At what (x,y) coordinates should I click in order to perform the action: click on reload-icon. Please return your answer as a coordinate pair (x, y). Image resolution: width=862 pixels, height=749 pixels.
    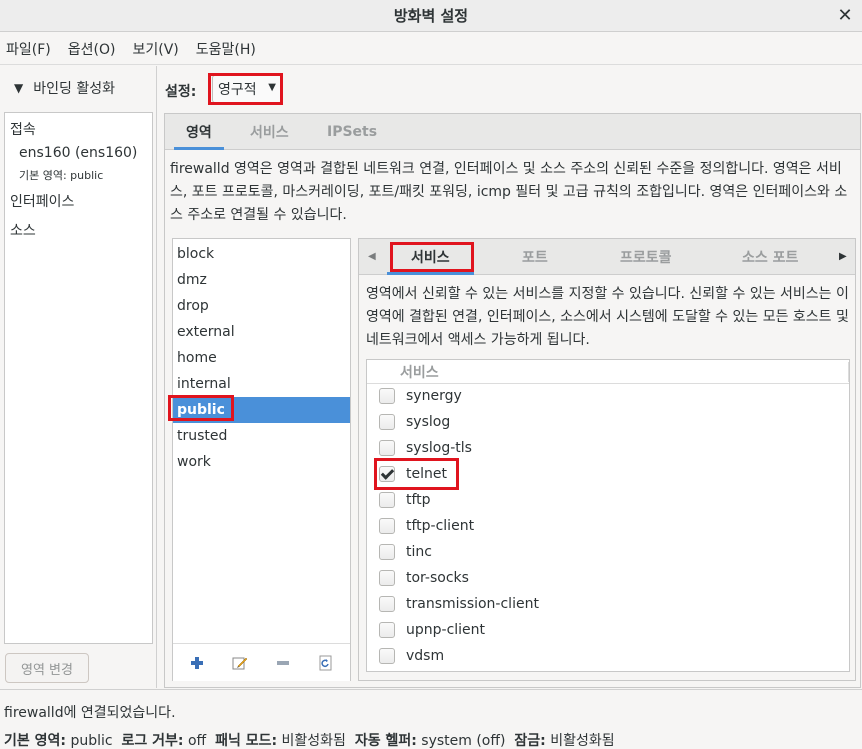
    Looking at the image, I should click on (325, 663).